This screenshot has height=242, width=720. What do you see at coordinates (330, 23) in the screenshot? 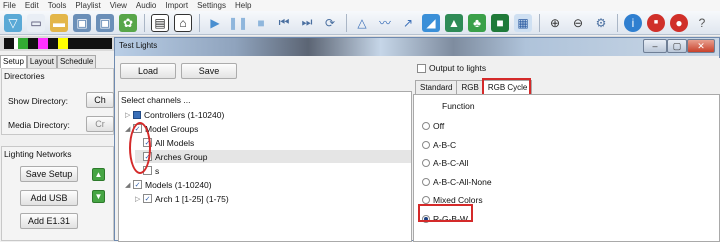
I see `repeat-icon: ⟳` at bounding box center [330, 23].